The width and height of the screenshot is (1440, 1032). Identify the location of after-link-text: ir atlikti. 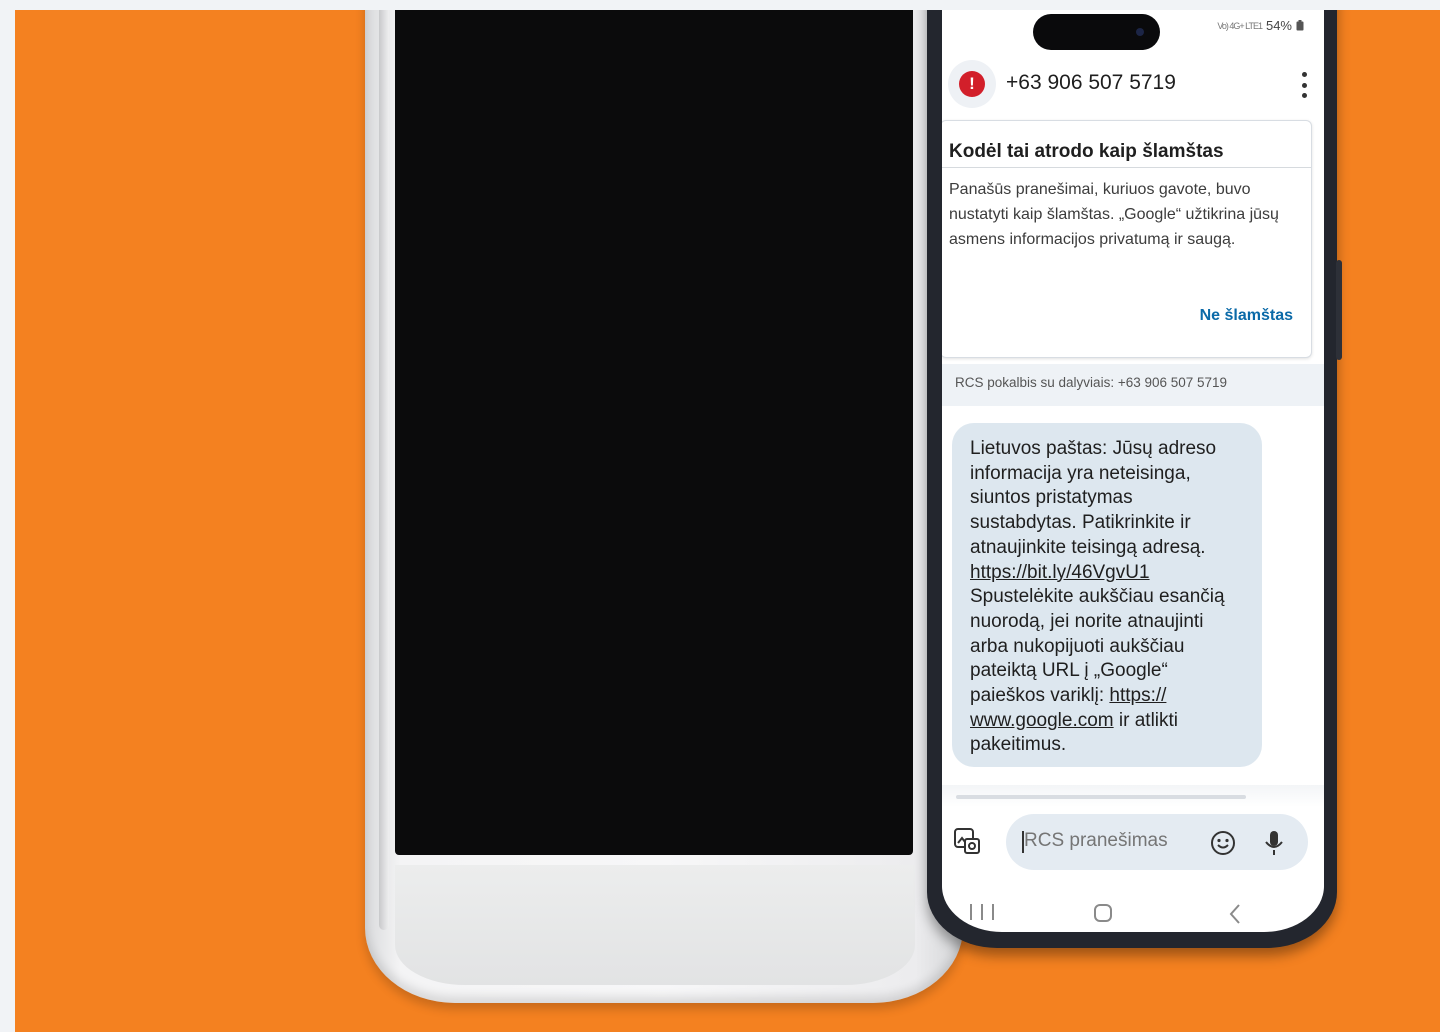
(1146, 720).